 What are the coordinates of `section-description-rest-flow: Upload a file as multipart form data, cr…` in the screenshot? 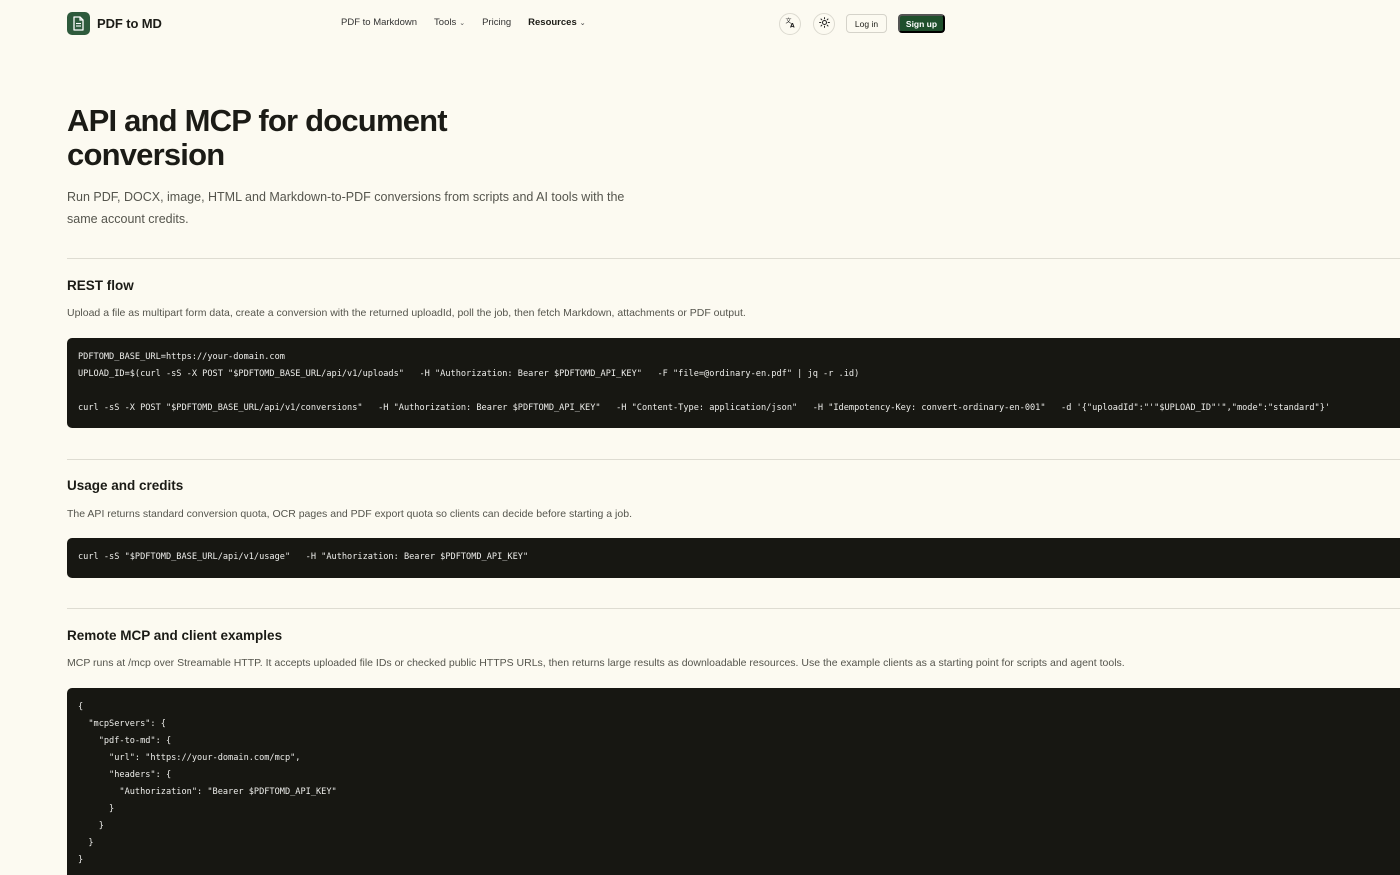 It's located at (406, 313).